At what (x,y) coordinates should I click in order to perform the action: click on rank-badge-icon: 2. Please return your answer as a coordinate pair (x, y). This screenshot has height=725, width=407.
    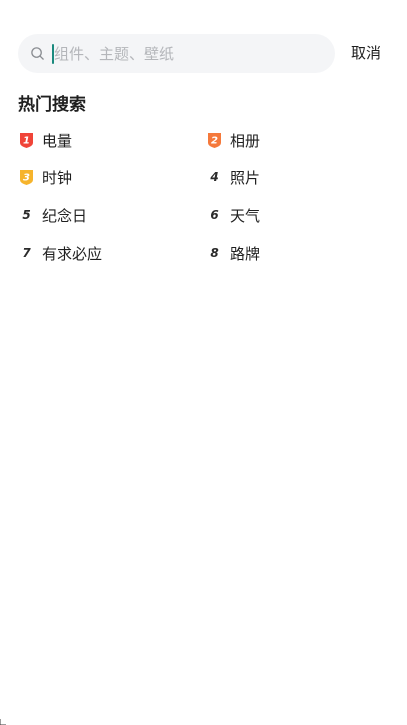
    Looking at the image, I should click on (214, 140).